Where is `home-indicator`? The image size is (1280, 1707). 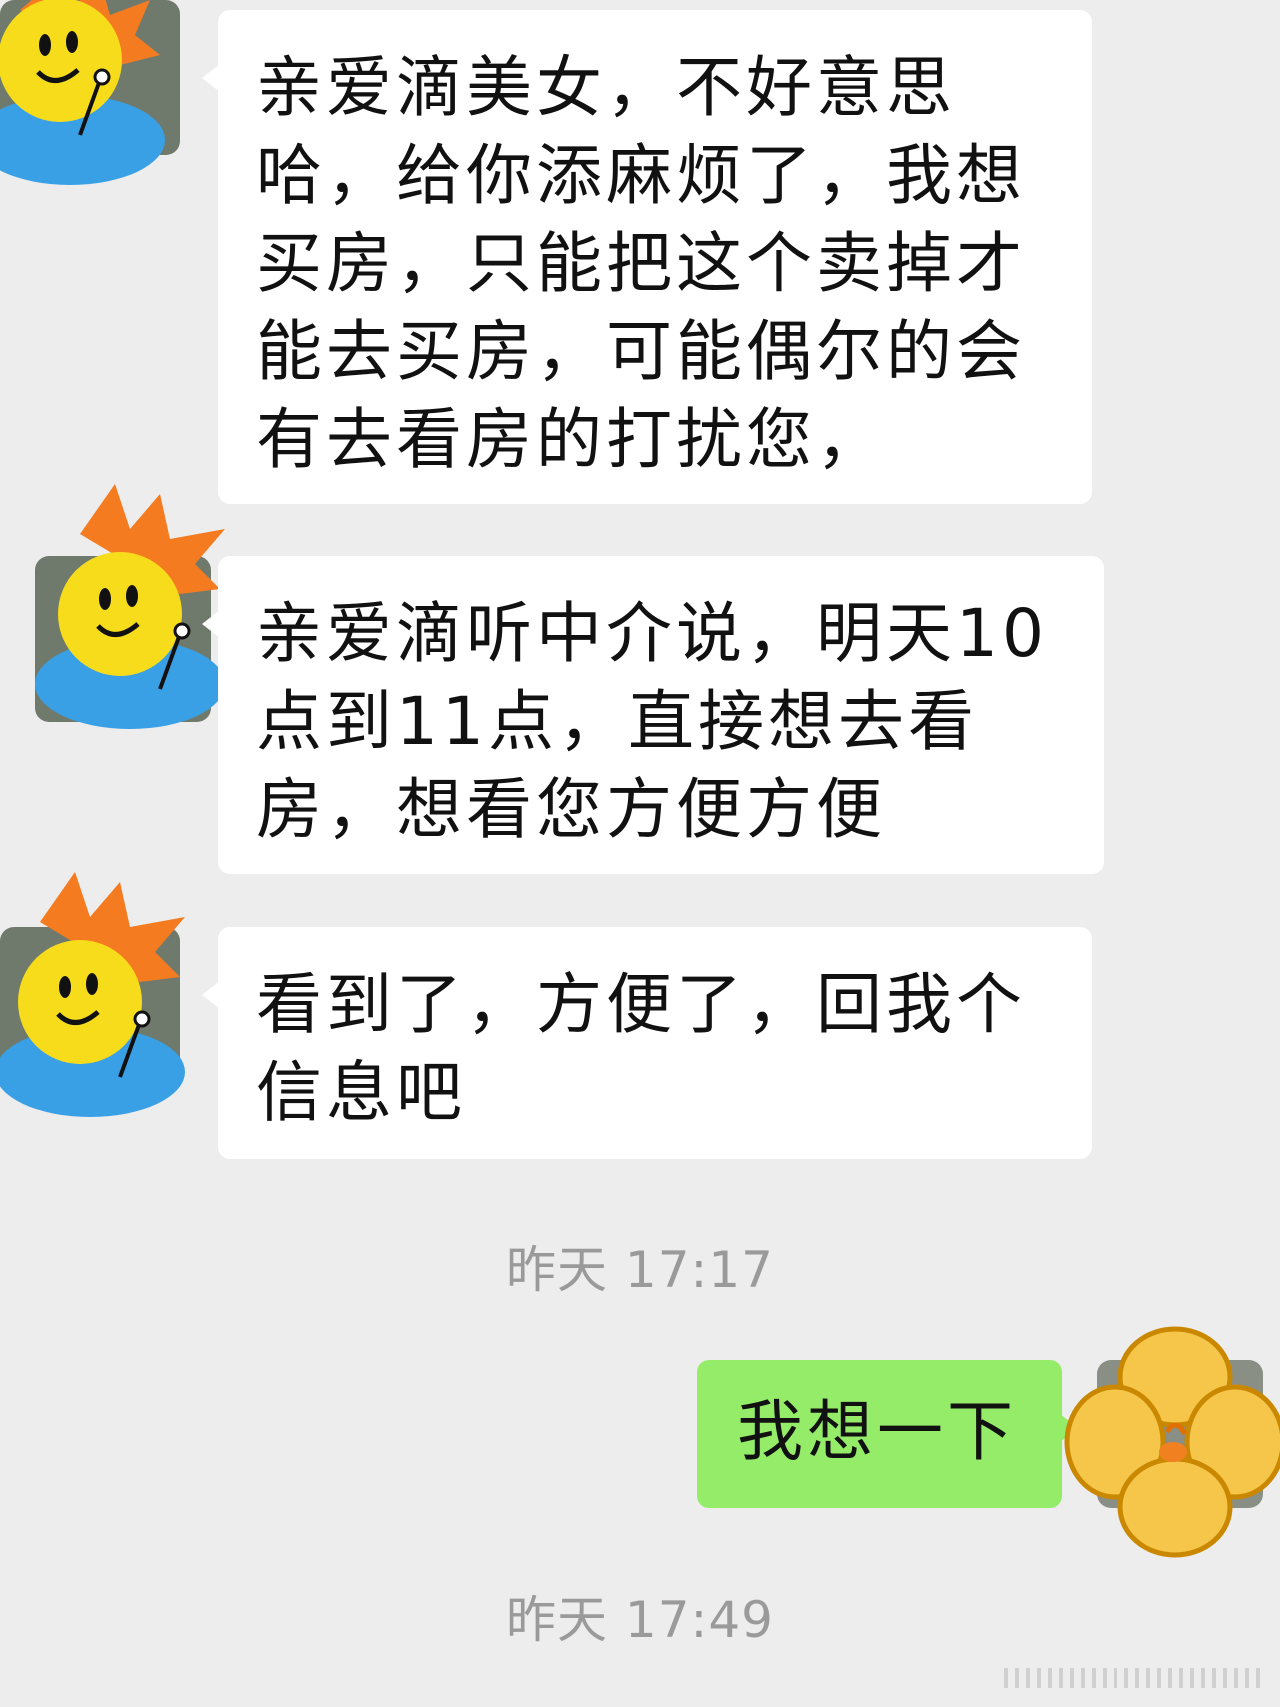
home-indicator is located at coordinates (1132, 1678).